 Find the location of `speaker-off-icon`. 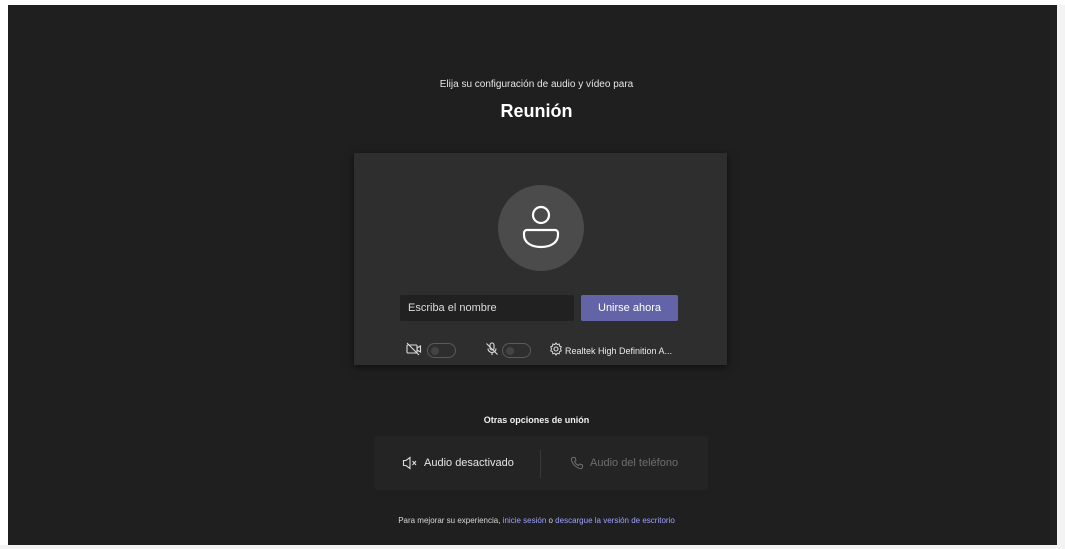

speaker-off-icon is located at coordinates (409, 463).